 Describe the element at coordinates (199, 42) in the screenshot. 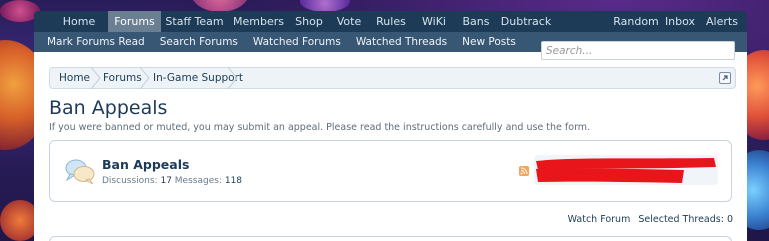

I see `subnav-search-forums: Search Forums` at that location.